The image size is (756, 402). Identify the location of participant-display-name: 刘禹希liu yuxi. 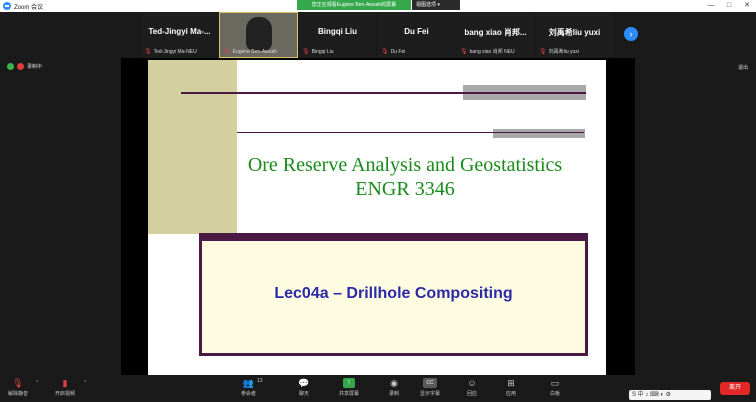
(574, 32).